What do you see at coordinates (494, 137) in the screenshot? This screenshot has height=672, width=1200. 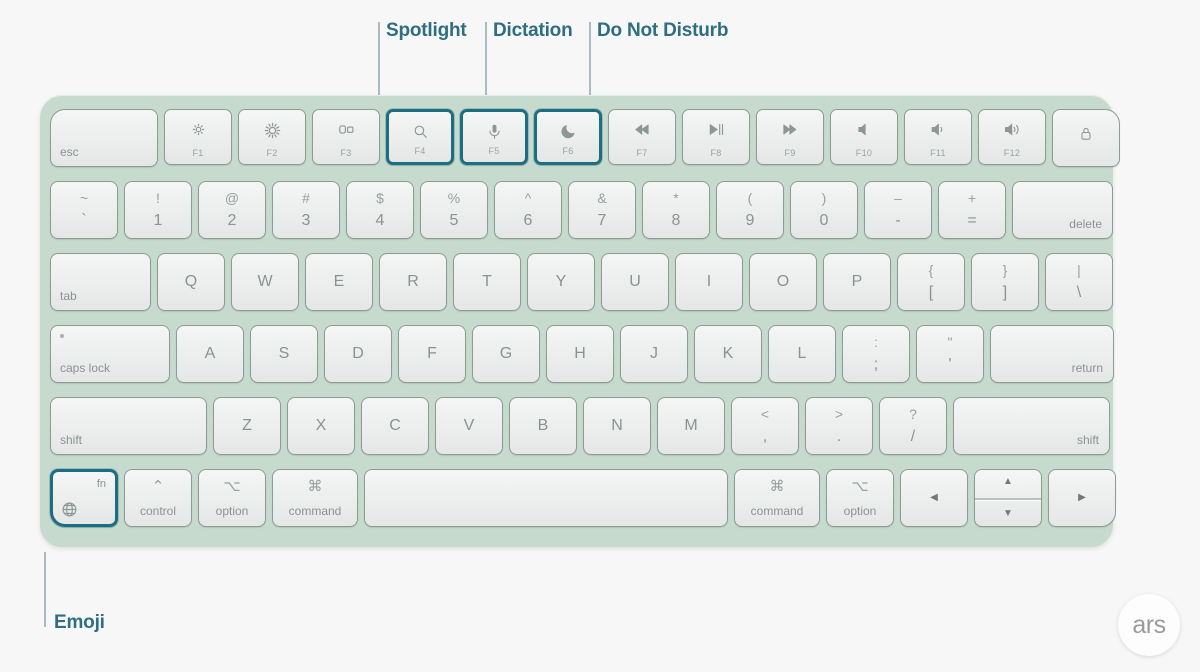 I see `key-f5: F5` at bounding box center [494, 137].